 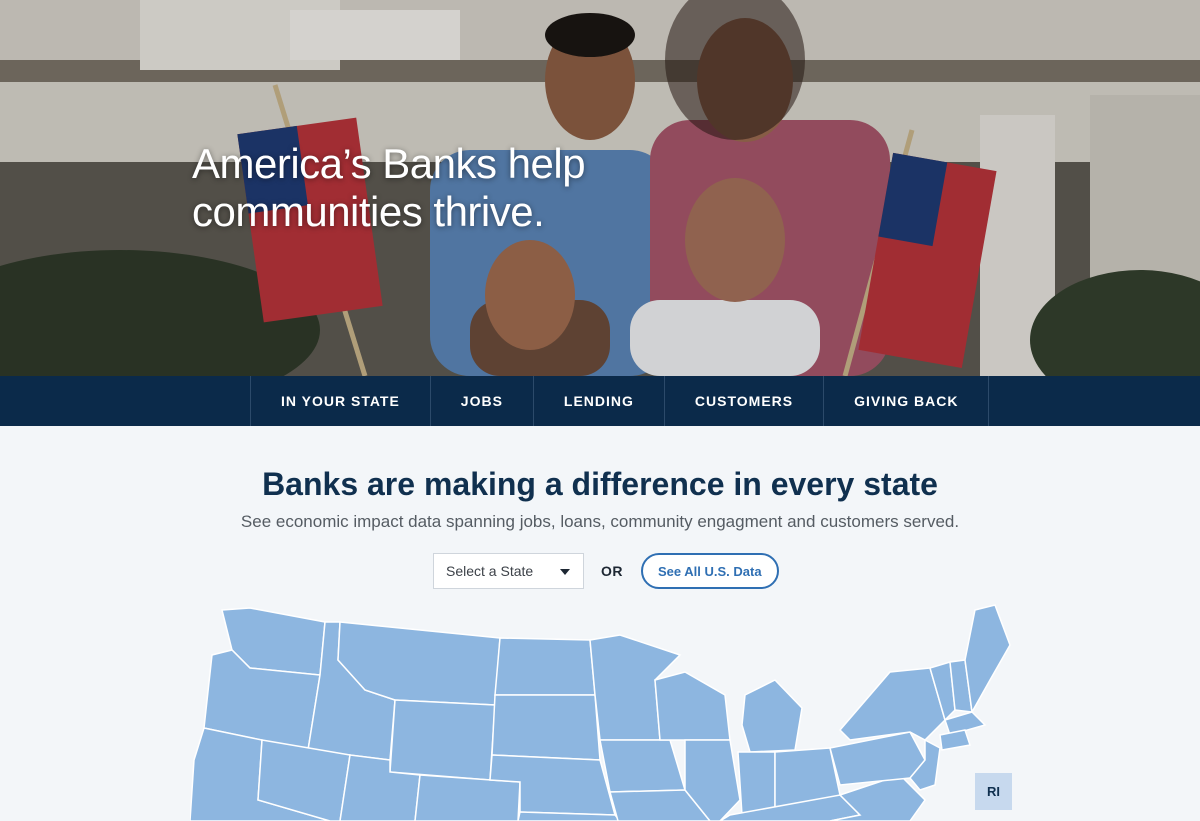 What do you see at coordinates (987, 659) in the screenshot?
I see `state-maine` at bounding box center [987, 659].